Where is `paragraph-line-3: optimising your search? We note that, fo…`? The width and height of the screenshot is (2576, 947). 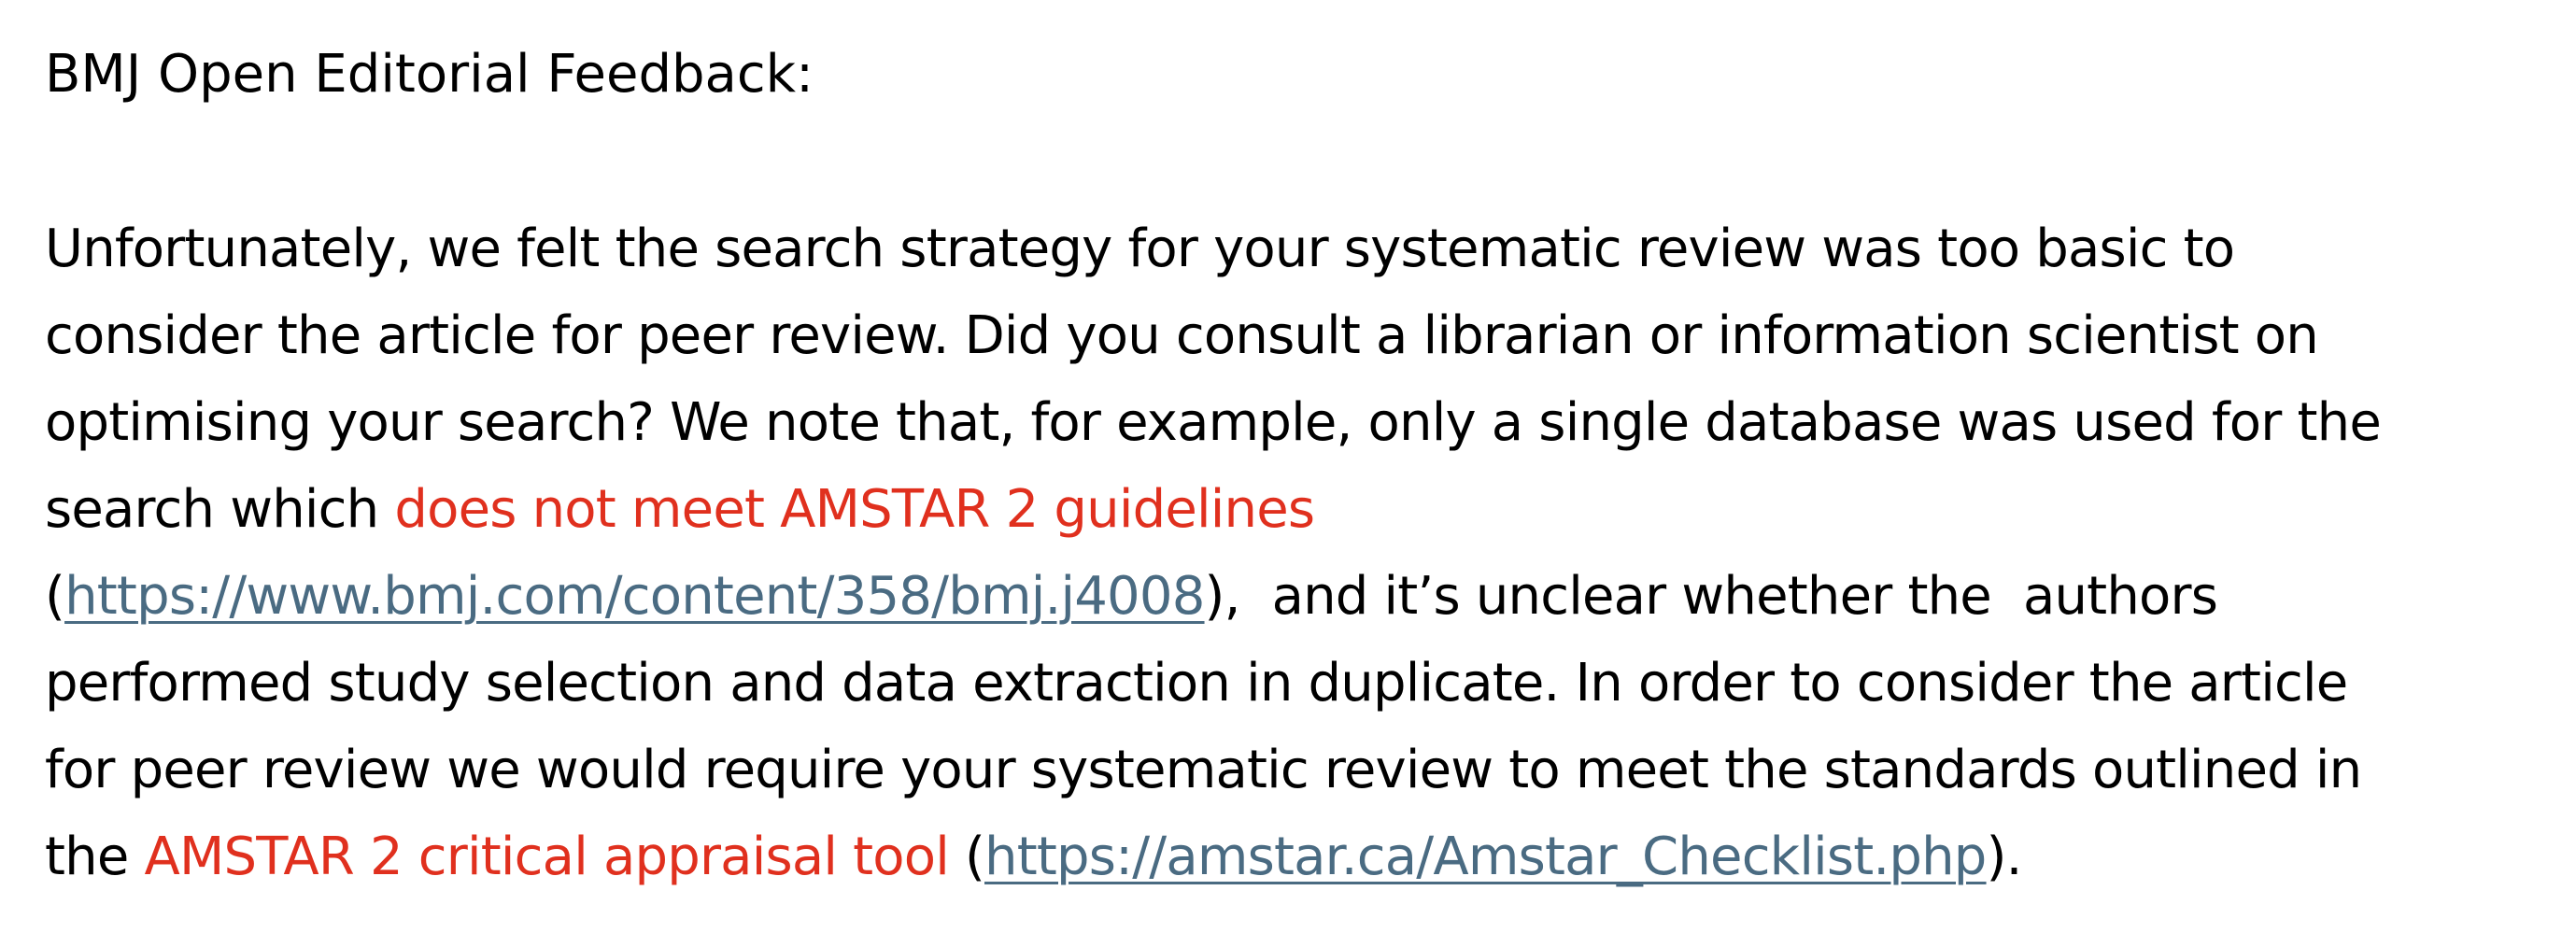
paragraph-line-3: optimising your search? We note that, fo… is located at coordinates (1213, 422).